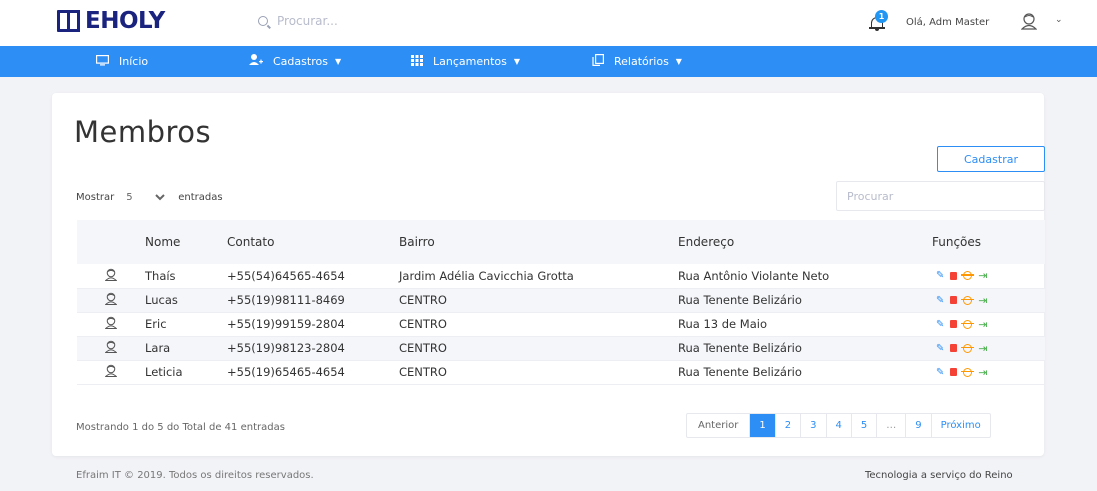 The width and height of the screenshot is (1097, 491). What do you see at coordinates (111, 242) in the screenshot?
I see `col-header-avatar` at bounding box center [111, 242].